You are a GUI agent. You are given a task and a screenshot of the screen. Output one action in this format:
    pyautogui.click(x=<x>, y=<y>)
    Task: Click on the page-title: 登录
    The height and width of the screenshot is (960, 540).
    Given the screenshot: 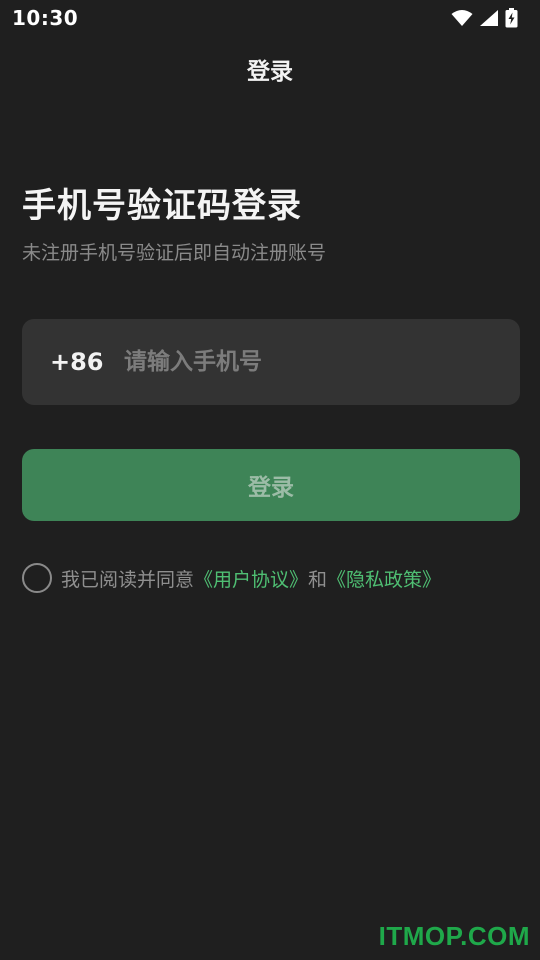 What is the action you would take?
    pyautogui.click(x=270, y=72)
    